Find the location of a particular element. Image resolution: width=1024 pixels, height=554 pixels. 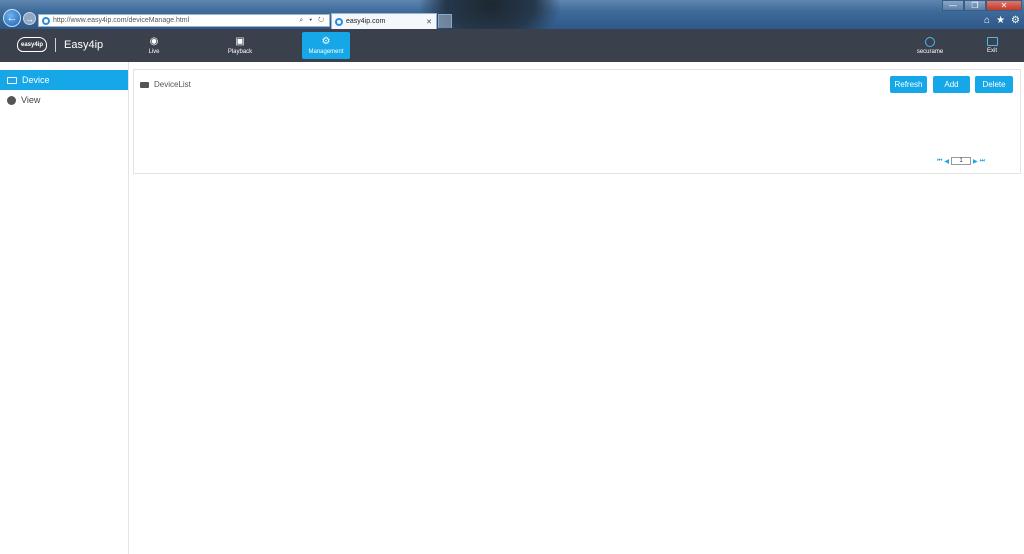

app-logo: easy4ip Easy4ip is located at coordinates (60, 44).